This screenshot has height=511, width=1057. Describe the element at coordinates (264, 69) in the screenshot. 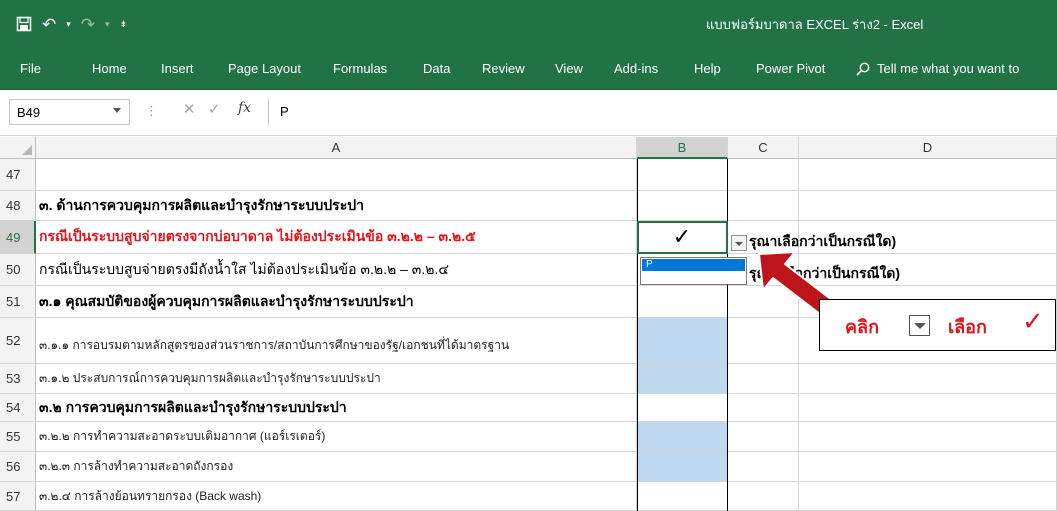

I see `tab-page-layout: Page Layout` at that location.